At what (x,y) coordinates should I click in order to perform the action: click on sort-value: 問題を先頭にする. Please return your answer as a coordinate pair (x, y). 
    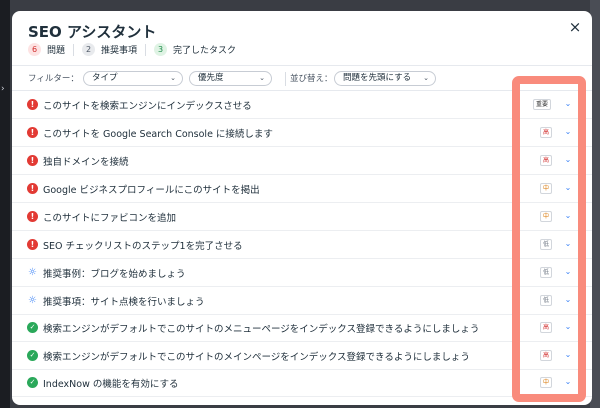
    Looking at the image, I should click on (377, 78).